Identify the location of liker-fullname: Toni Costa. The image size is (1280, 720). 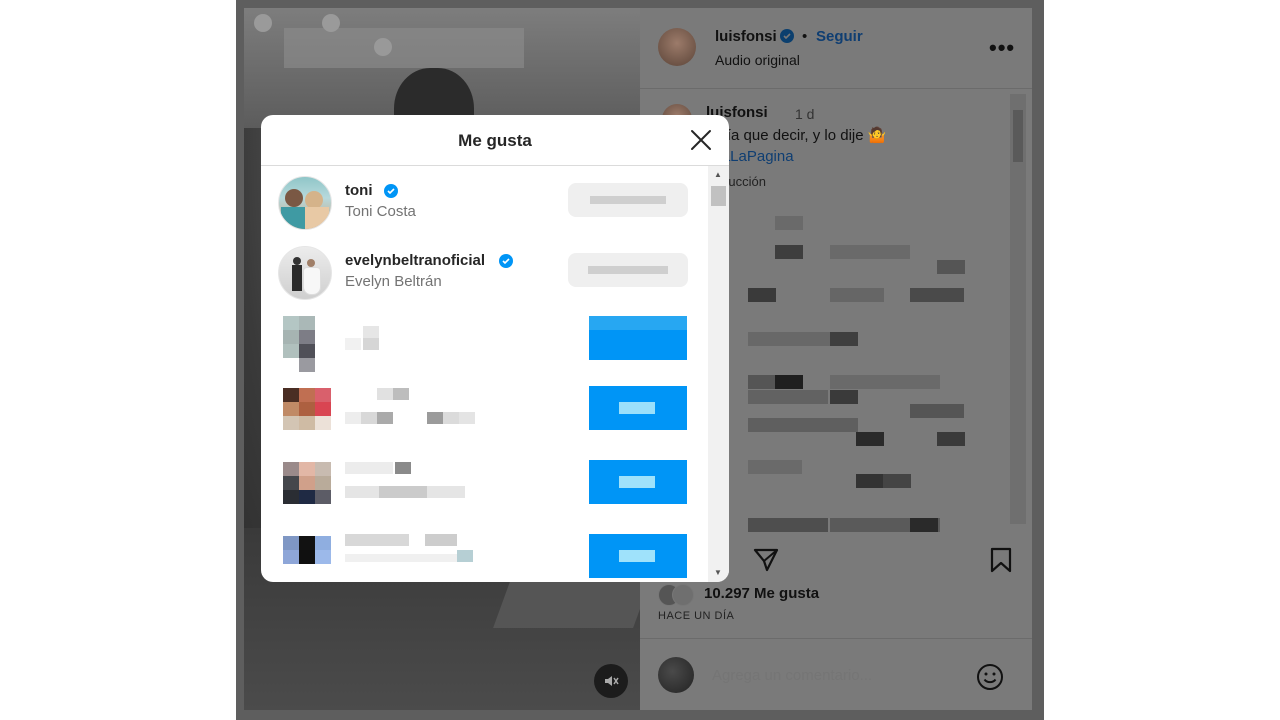
(380, 211).